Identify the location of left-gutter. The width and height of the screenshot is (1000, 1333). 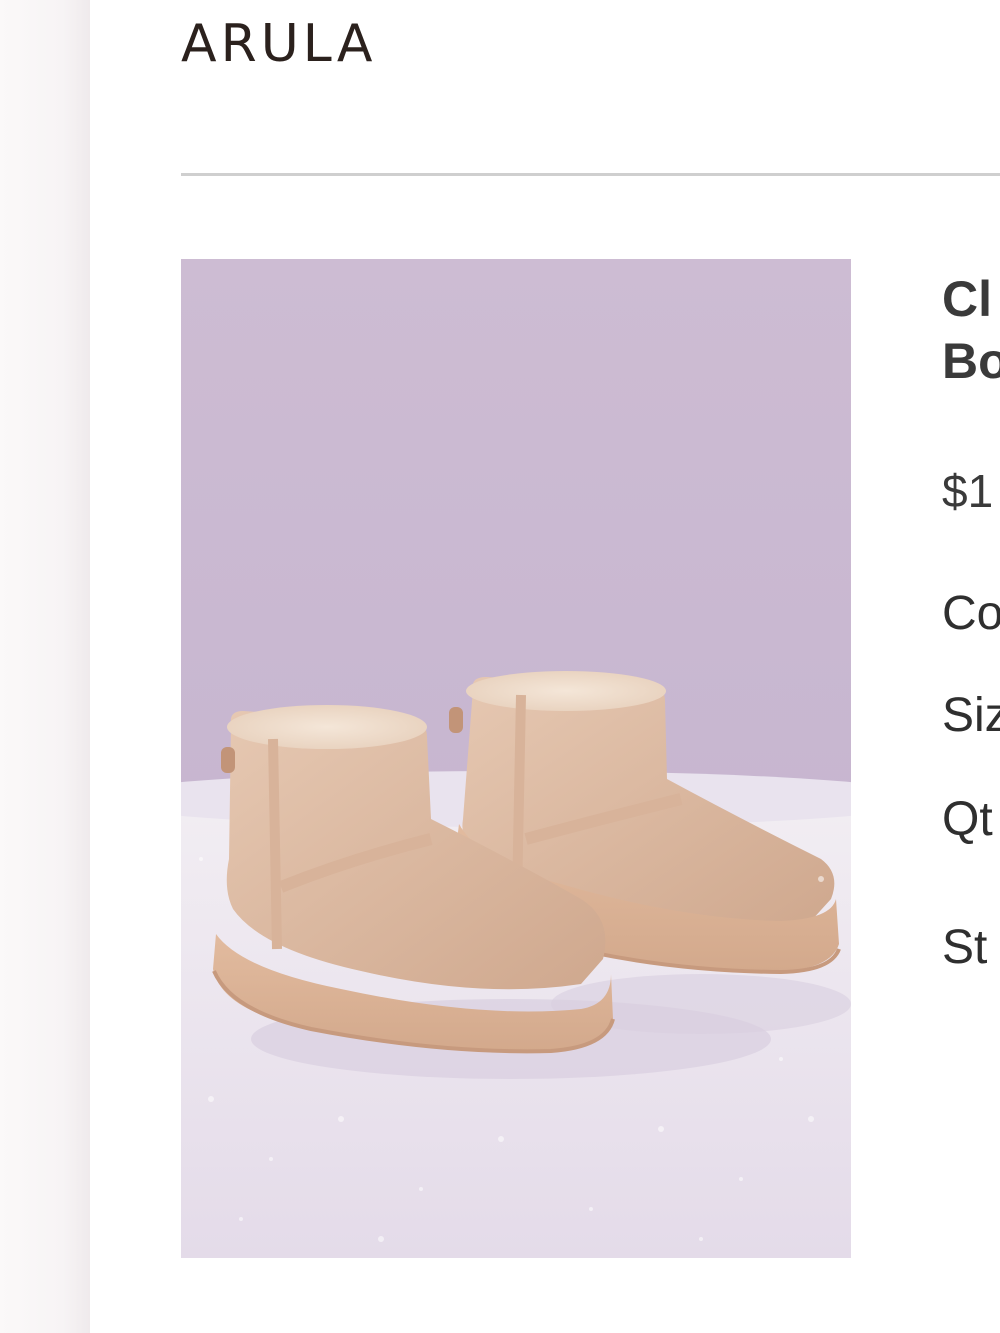
(45, 666).